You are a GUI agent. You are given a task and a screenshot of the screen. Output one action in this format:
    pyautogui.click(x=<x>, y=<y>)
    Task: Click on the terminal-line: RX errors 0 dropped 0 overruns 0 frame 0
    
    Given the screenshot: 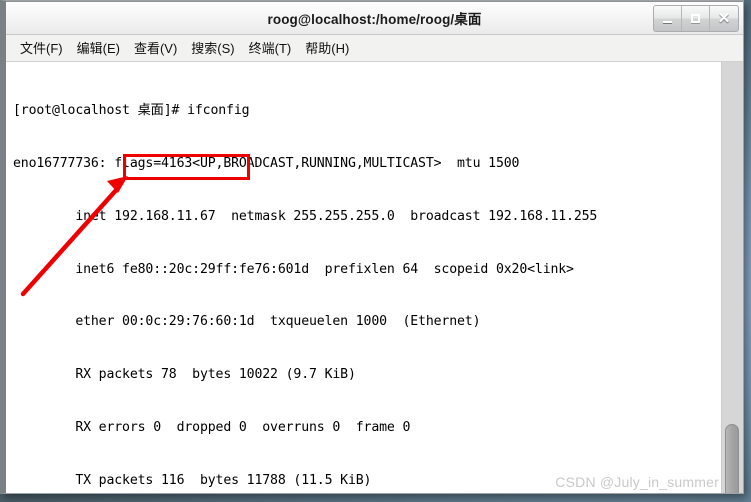 What is the action you would take?
    pyautogui.click(x=212, y=427)
    